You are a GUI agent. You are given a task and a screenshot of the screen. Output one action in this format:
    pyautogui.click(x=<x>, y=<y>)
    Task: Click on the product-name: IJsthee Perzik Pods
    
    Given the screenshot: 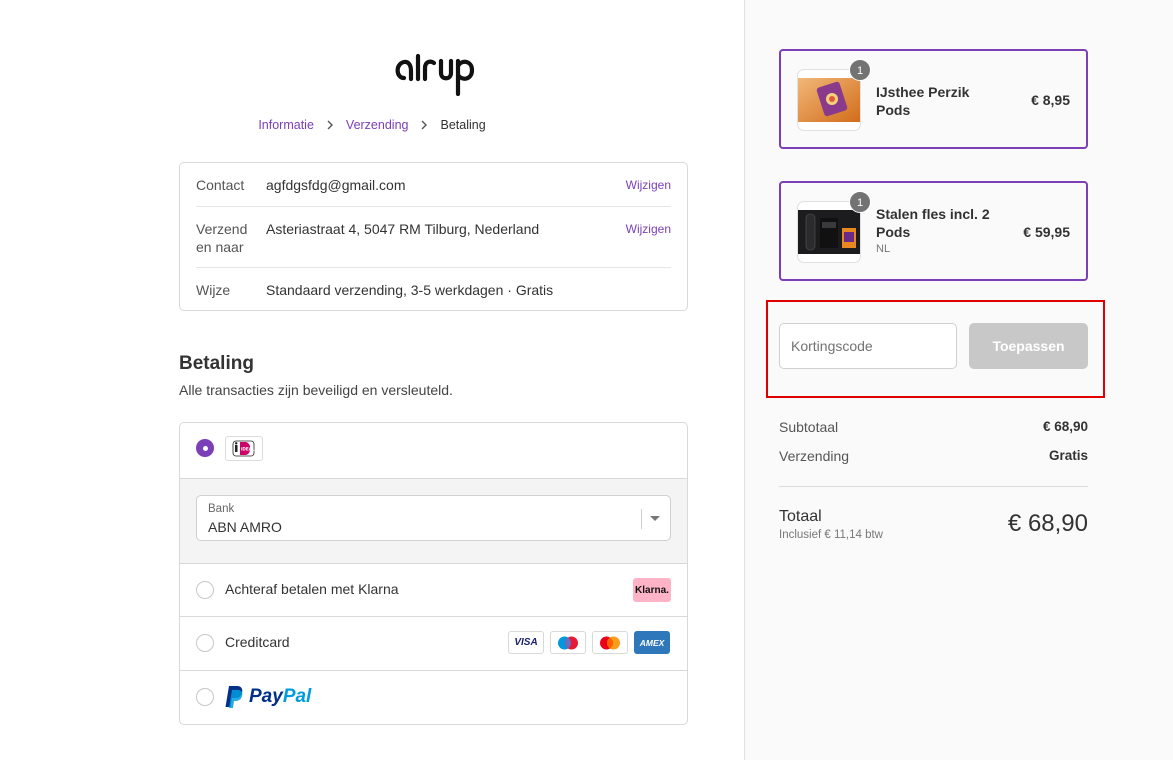 What is the action you would take?
    pyautogui.click(x=922, y=101)
    